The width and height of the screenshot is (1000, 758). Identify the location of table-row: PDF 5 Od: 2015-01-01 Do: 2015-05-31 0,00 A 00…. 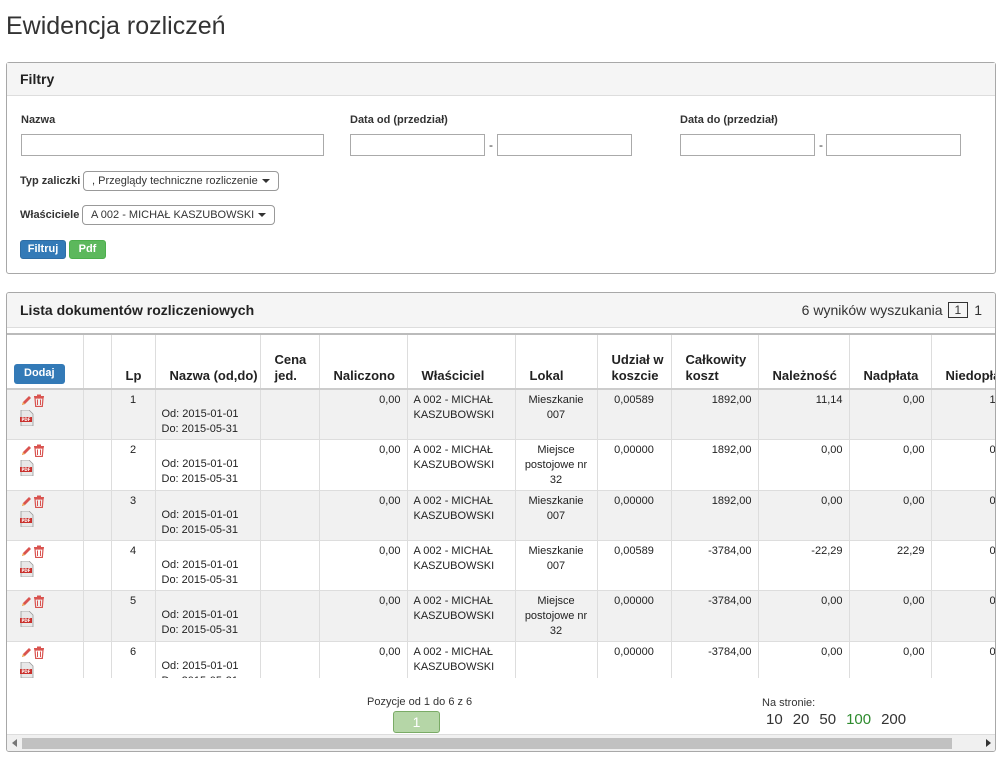
(501, 616).